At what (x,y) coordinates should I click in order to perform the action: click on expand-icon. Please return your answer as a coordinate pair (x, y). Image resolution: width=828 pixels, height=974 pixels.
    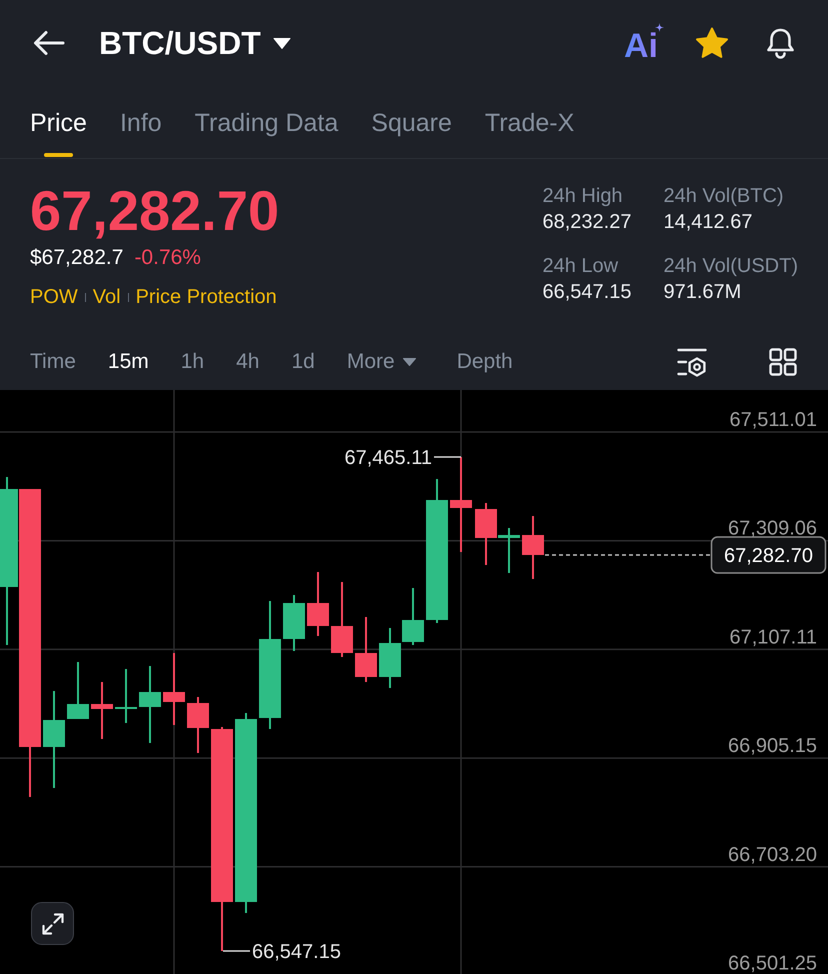
    Looking at the image, I should click on (53, 923).